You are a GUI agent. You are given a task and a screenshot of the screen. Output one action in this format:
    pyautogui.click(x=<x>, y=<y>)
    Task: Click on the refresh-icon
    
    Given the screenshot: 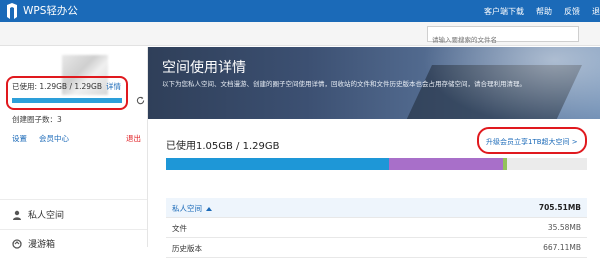 What is the action you would take?
    pyautogui.click(x=140, y=100)
    